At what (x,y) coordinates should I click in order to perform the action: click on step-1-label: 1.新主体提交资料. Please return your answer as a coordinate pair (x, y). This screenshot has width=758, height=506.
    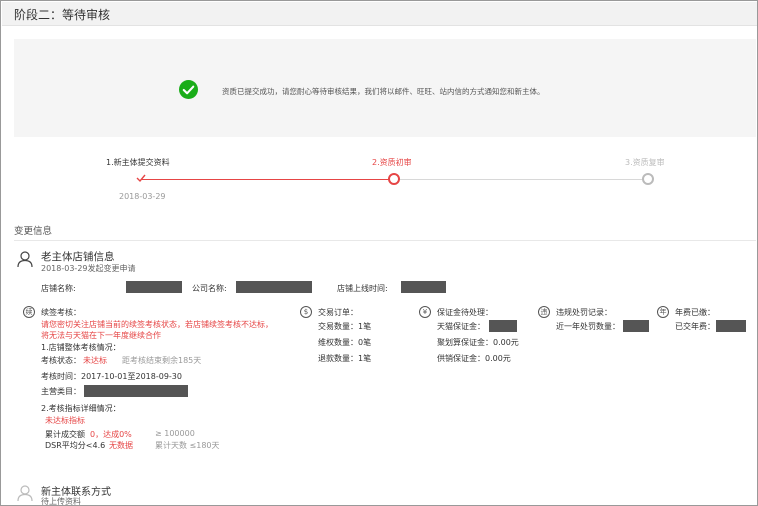
    Looking at the image, I should click on (138, 162).